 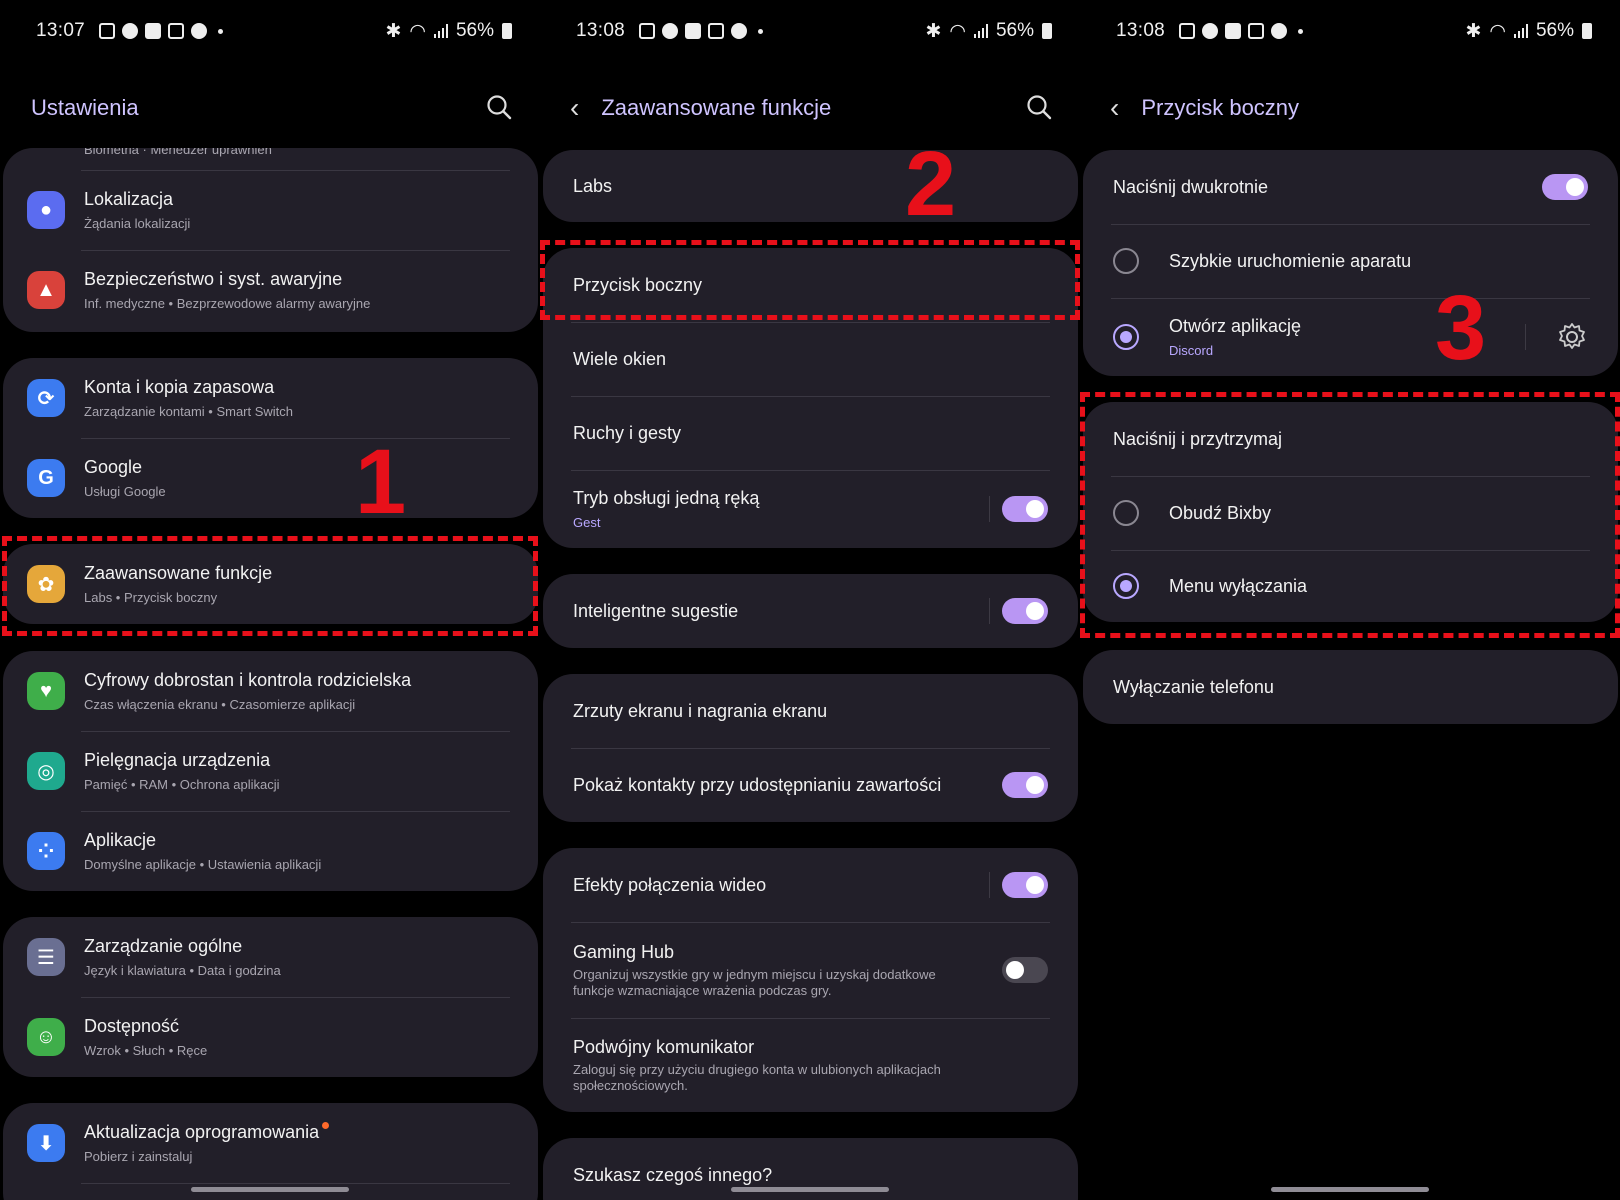 What do you see at coordinates (46, 1037) in the screenshot?
I see `accessibility-icon: ☺` at bounding box center [46, 1037].